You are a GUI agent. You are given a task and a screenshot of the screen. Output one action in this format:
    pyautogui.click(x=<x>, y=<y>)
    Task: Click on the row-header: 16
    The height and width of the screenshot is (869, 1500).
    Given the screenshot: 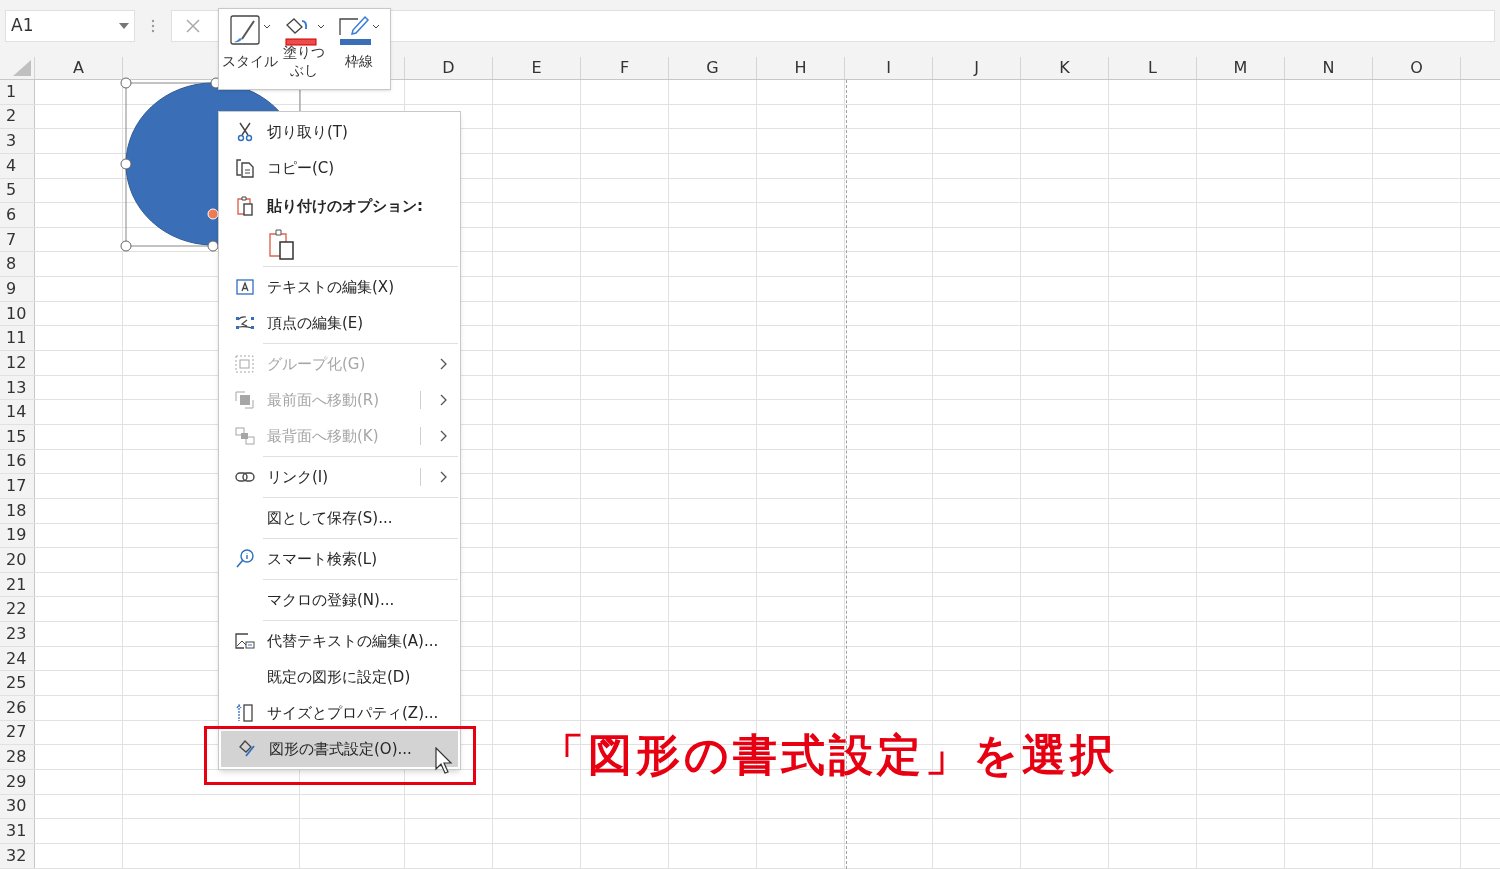 What is the action you would take?
    pyautogui.click(x=17, y=461)
    